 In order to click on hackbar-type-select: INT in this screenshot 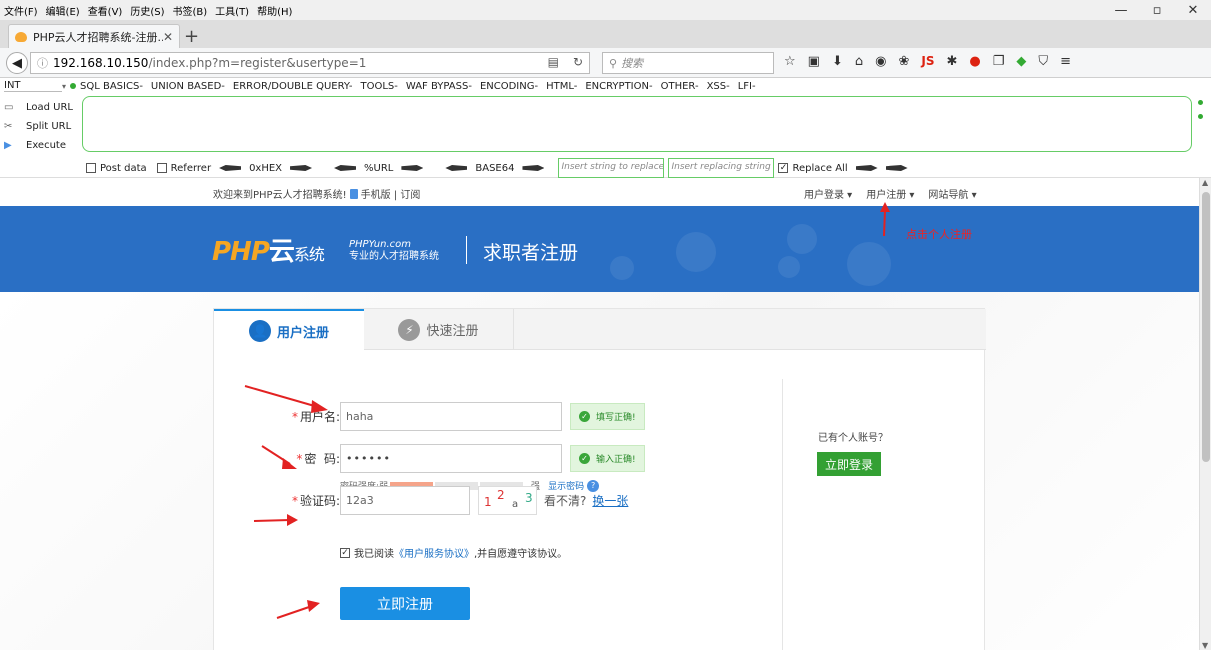, I will do `click(33, 86)`.